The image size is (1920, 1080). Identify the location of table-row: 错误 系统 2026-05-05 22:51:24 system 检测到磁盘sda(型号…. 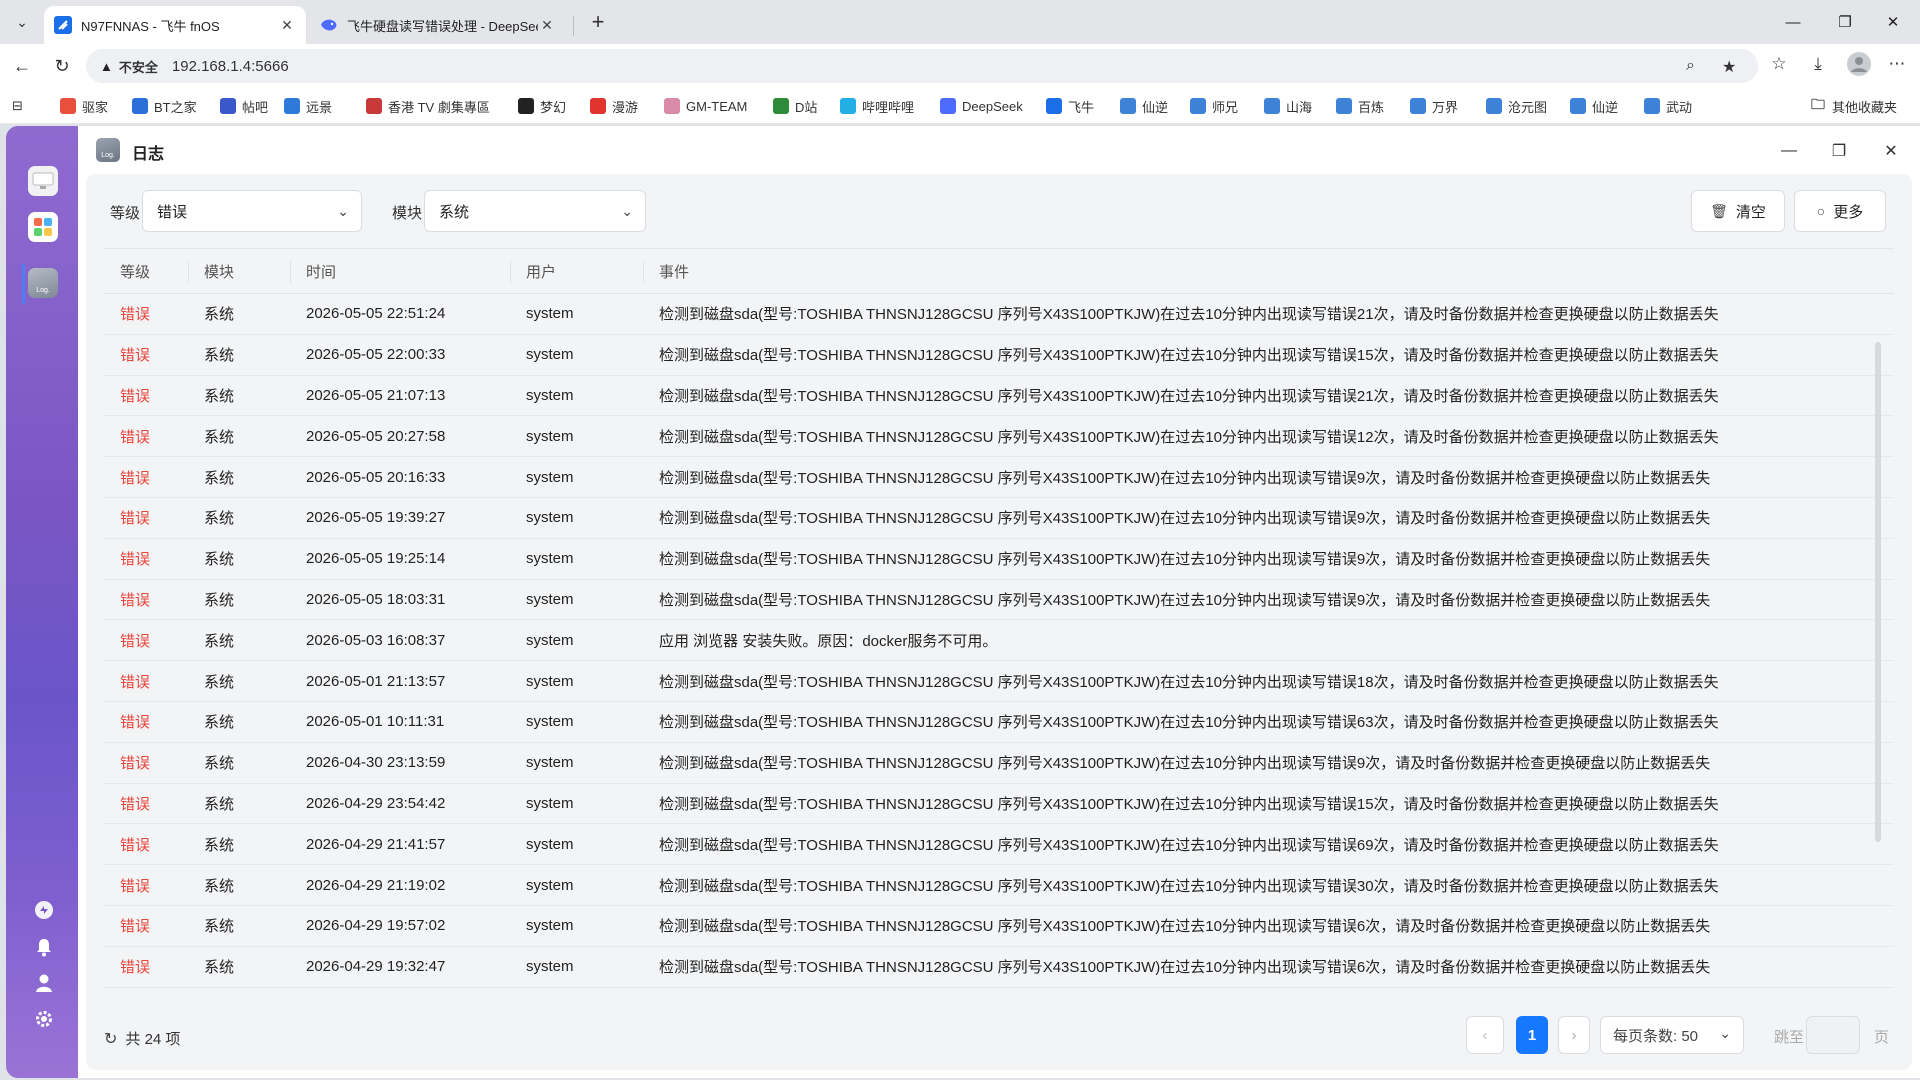
(999, 314).